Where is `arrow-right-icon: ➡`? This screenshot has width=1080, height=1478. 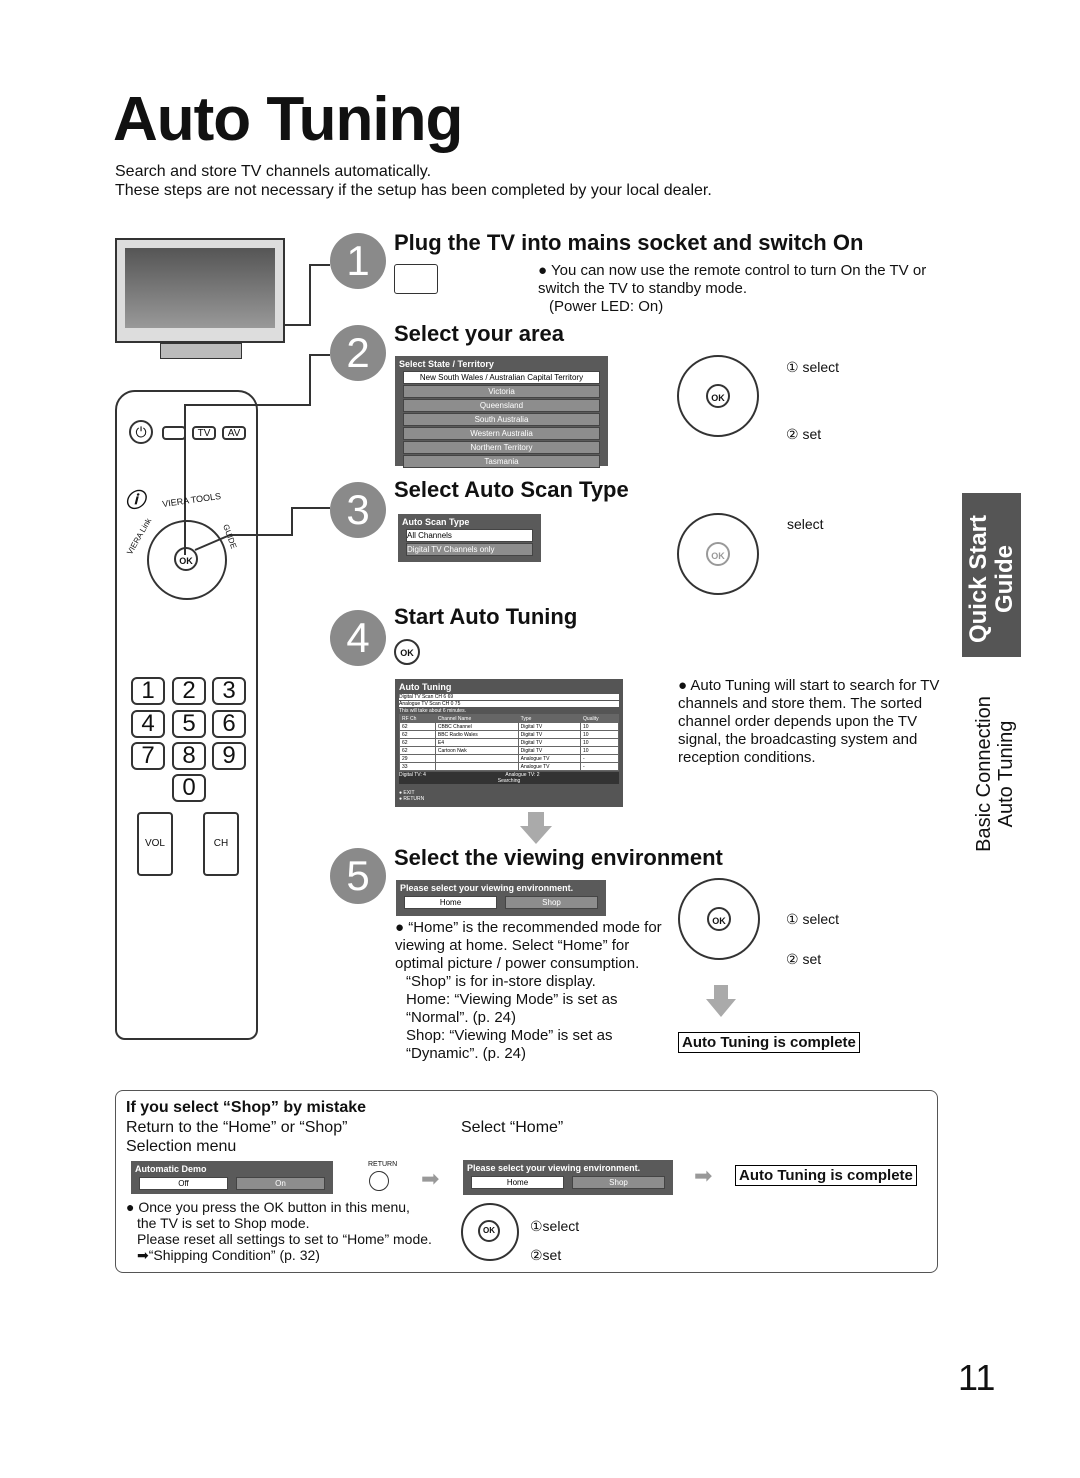
arrow-right-icon: ➡ is located at coordinates (430, 1178).